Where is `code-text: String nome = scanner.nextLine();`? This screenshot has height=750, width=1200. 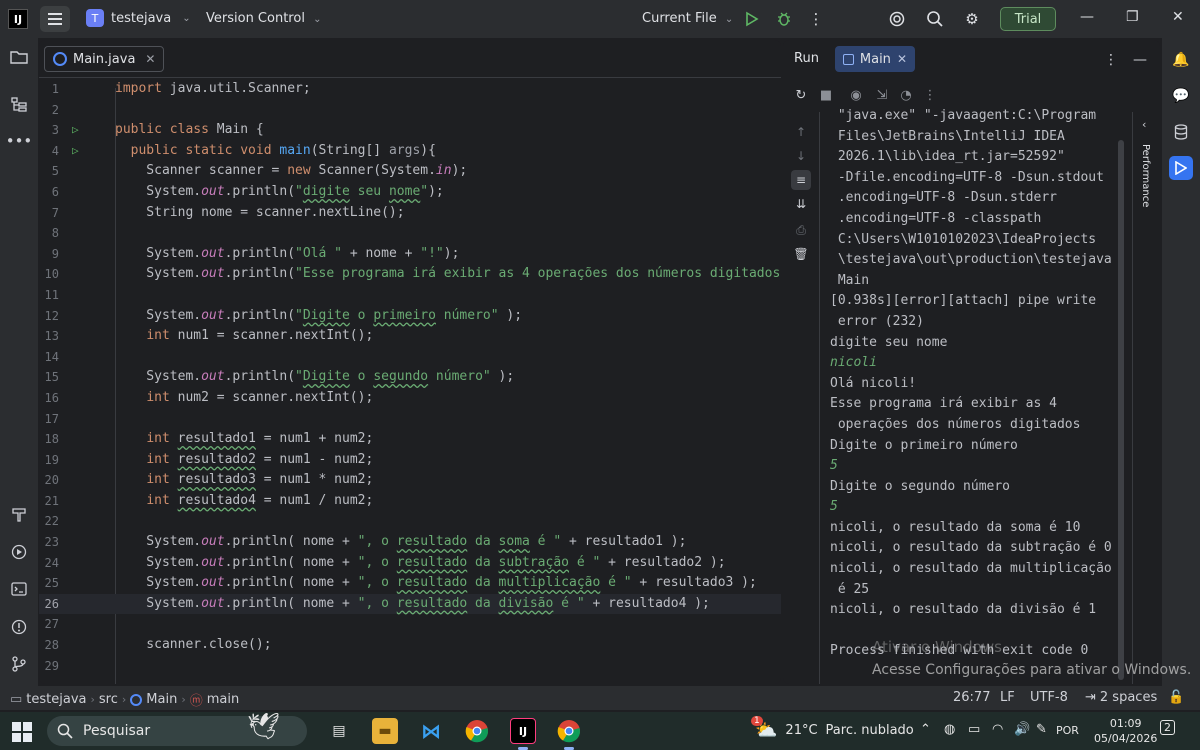
code-text: String nome = scanner.nextLine(); is located at coordinates (259, 213).